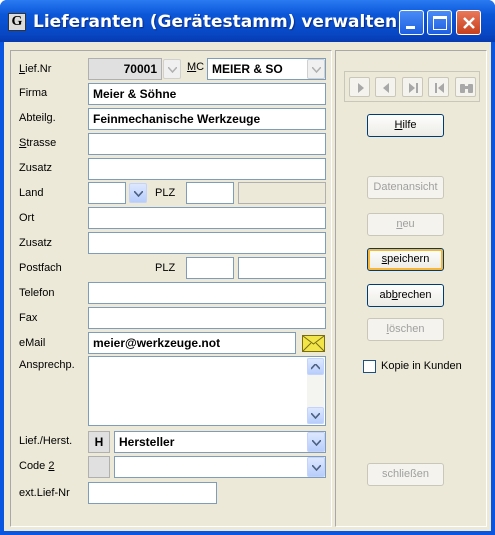  What do you see at coordinates (165, 193) in the screenshot?
I see `plz-label: PLZ` at bounding box center [165, 193].